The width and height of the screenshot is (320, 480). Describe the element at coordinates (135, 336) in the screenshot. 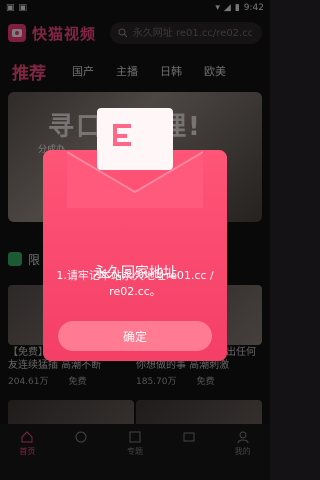

I see `confirm-button: 确定` at that location.